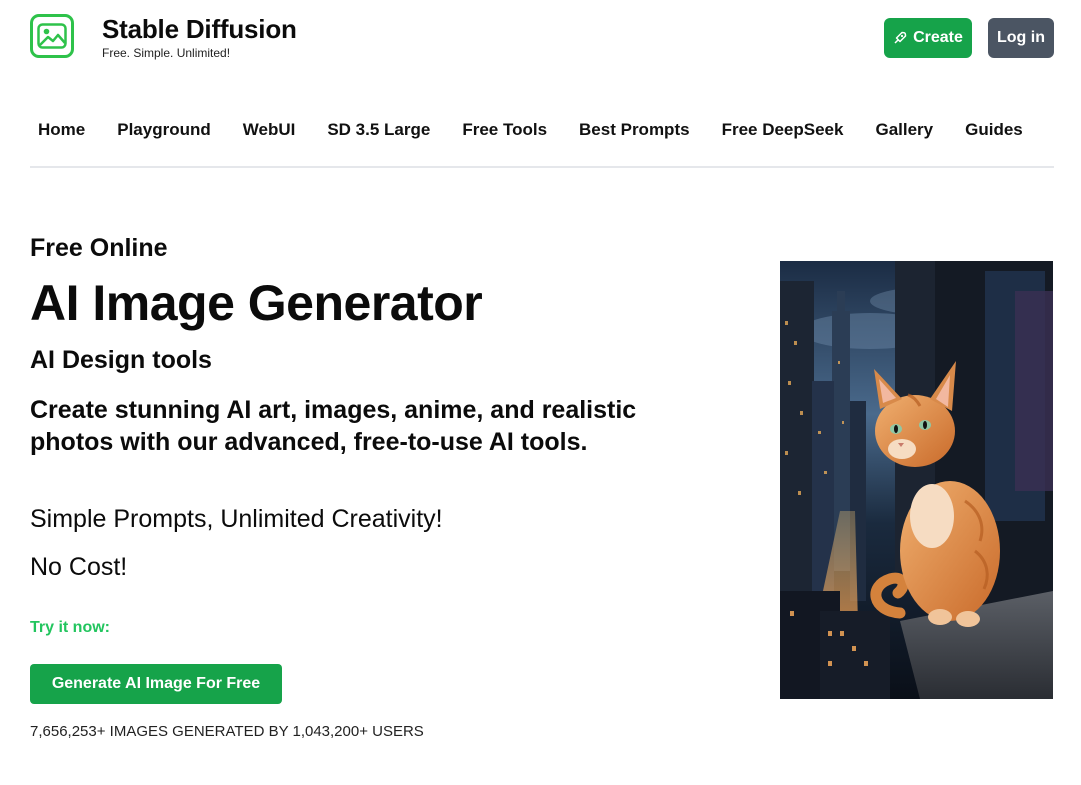  I want to click on nav-divider, so click(542, 167).